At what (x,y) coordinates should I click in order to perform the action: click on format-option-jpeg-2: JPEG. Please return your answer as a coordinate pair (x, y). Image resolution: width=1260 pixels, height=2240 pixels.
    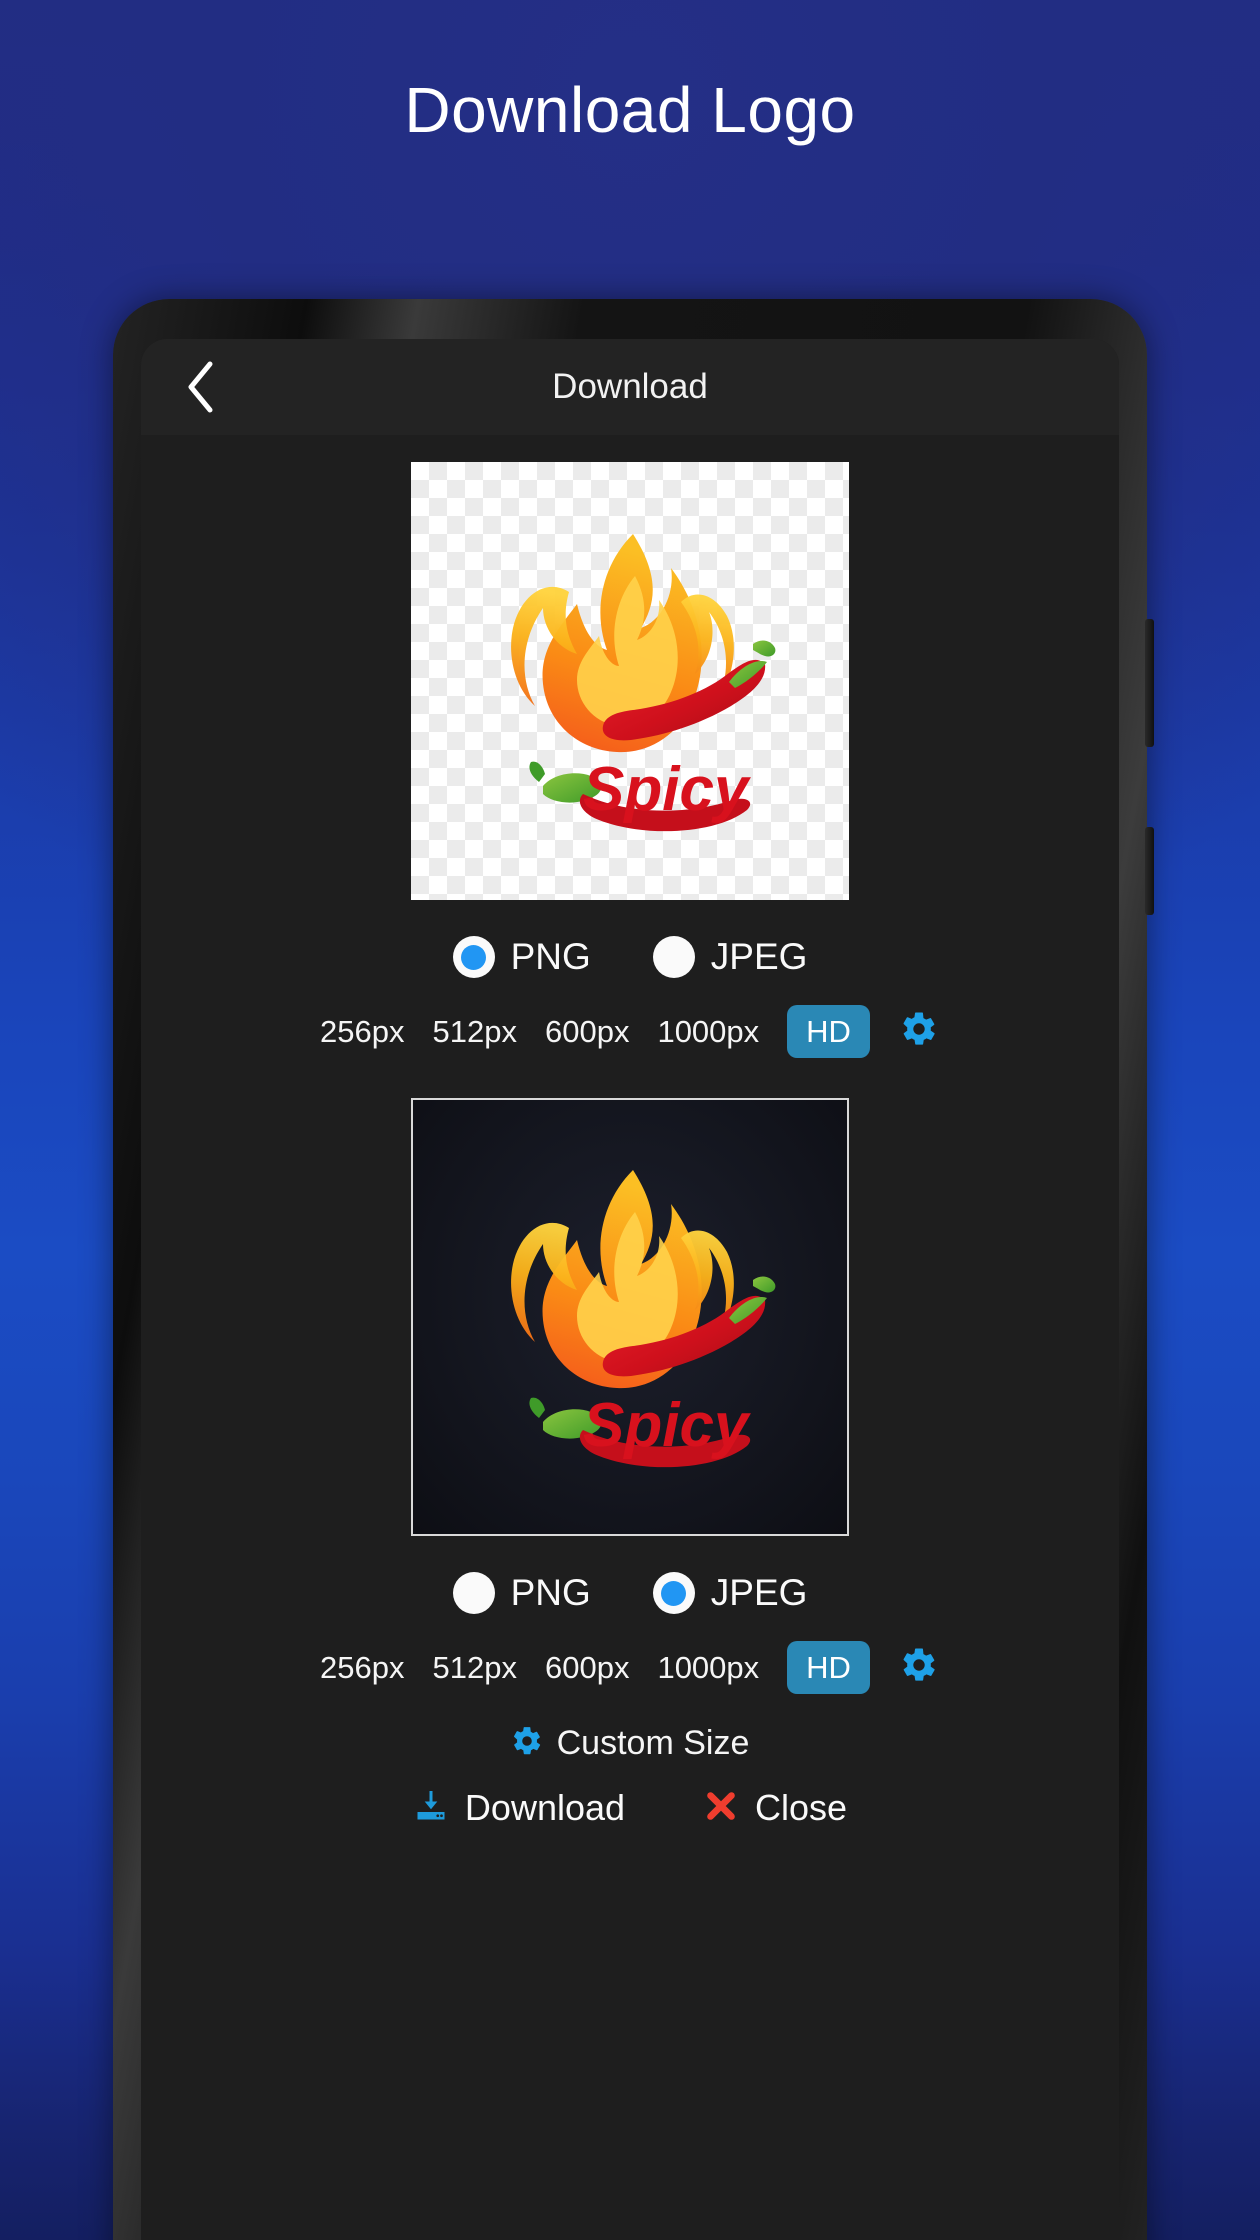
    Looking at the image, I should click on (730, 1593).